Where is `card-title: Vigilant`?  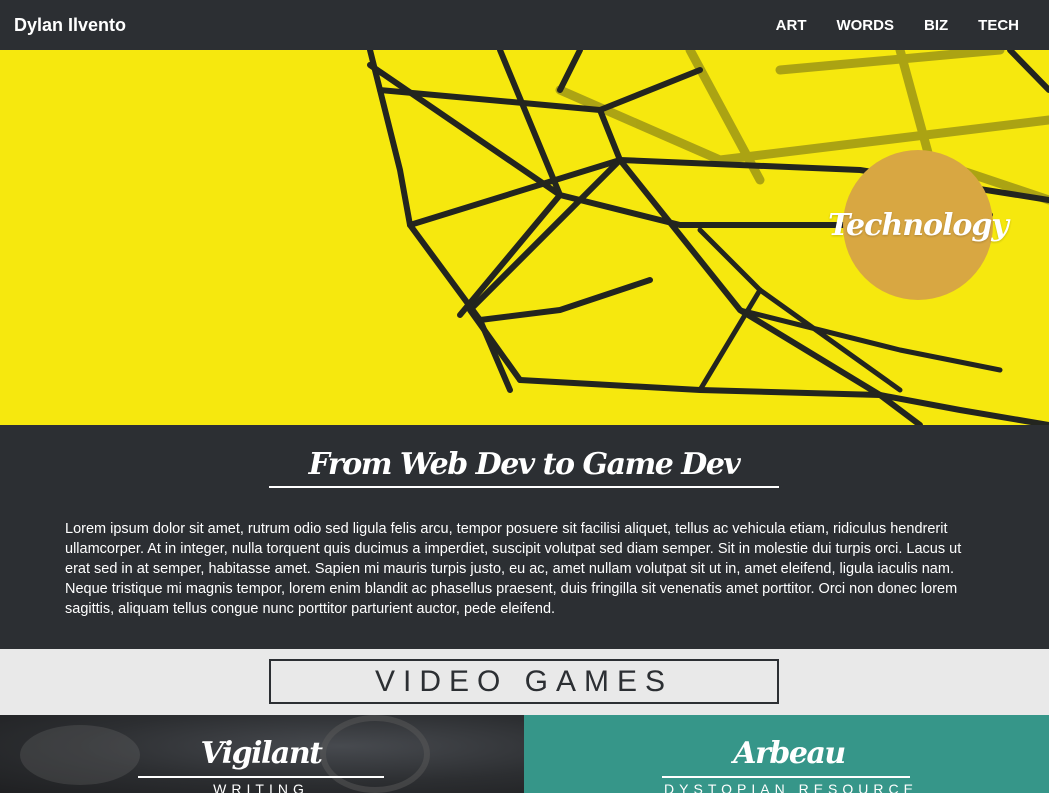 card-title: Vigilant is located at coordinates (261, 753).